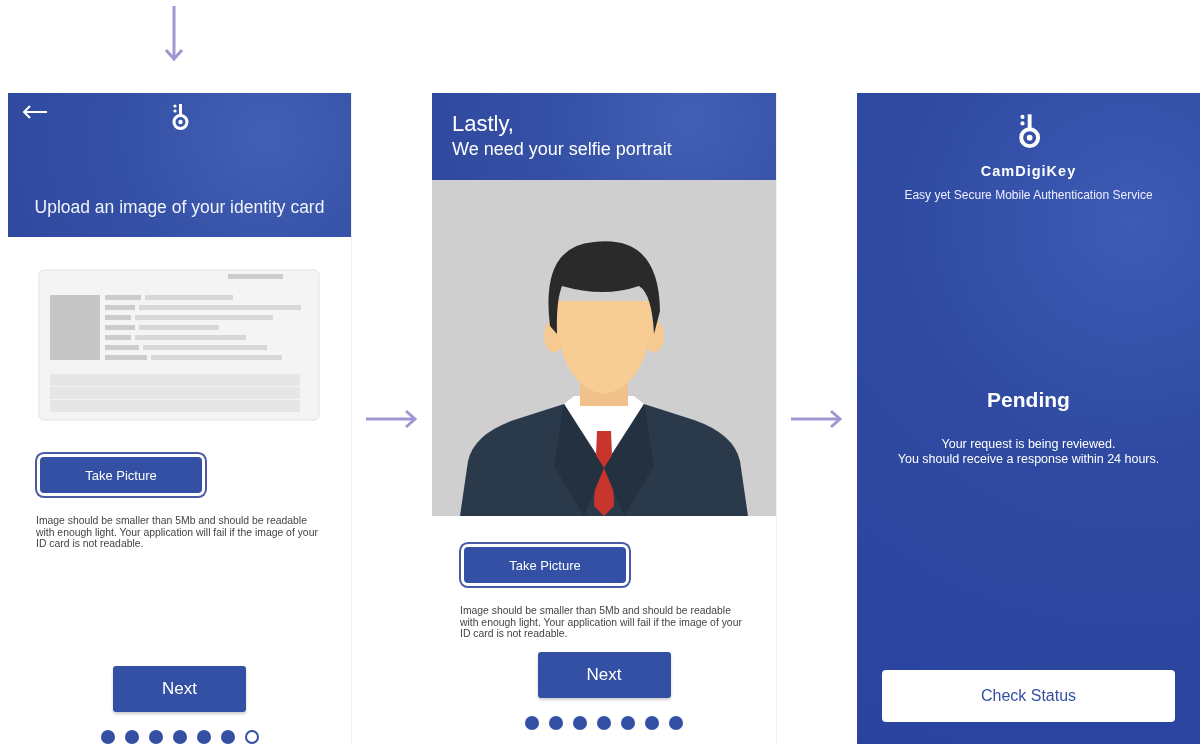 The width and height of the screenshot is (1202, 744). Describe the element at coordinates (1028, 452) in the screenshot. I see `status-message: Your request is being reviewed. You should receive a response within 24 hours.` at that location.